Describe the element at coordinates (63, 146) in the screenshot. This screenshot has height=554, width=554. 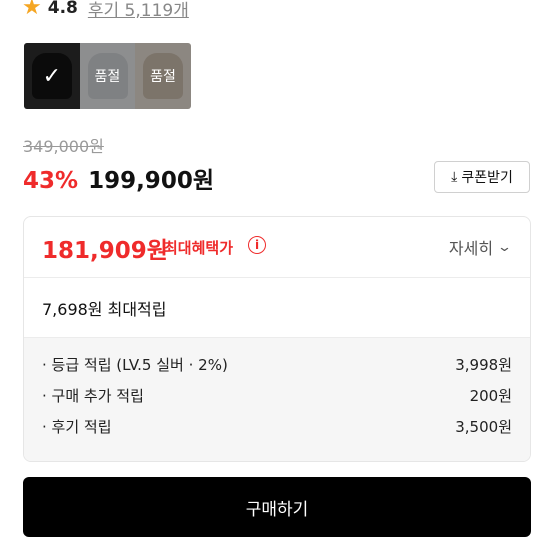
I see `original-price: 349,000원` at that location.